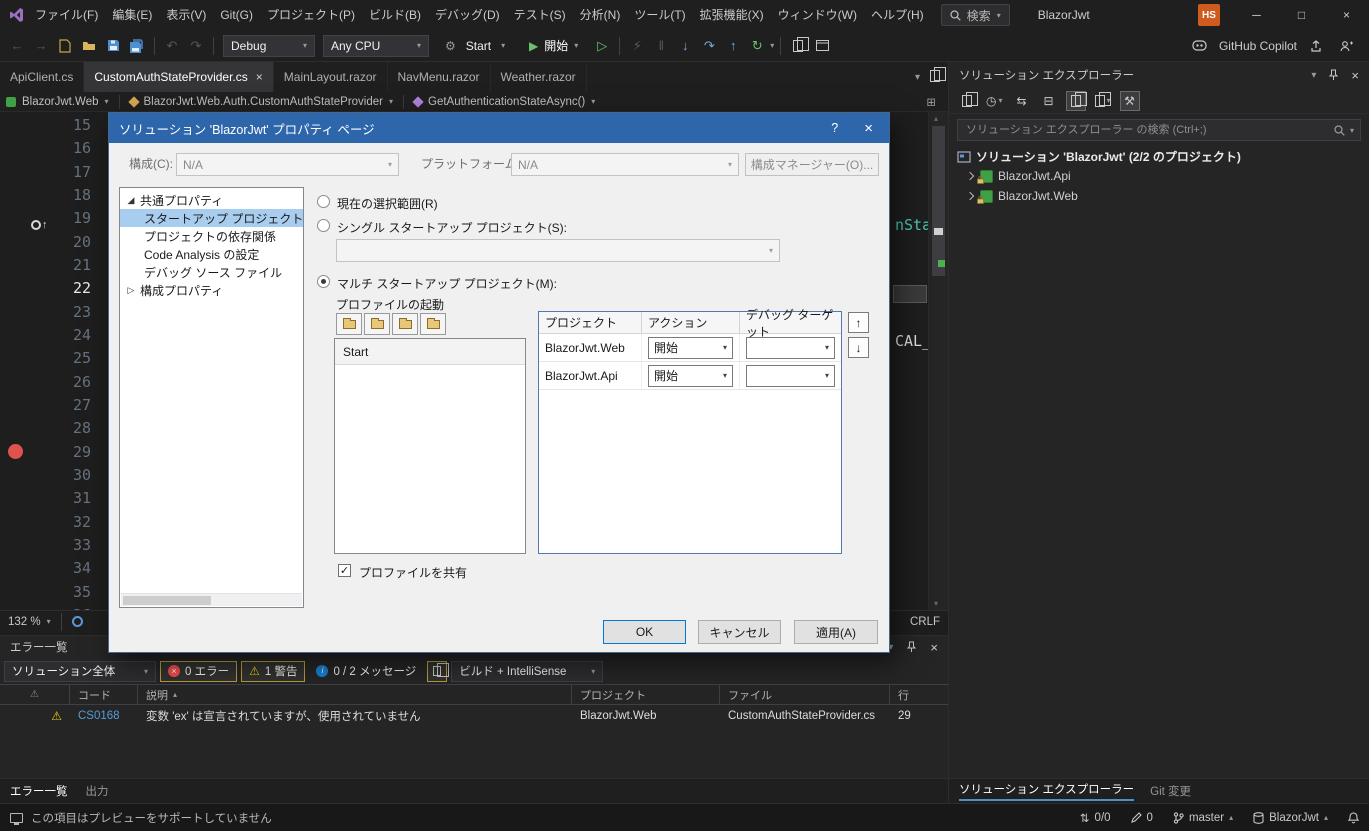 This screenshot has height=831, width=1369. Describe the element at coordinates (430, 352) in the screenshot. I see `profile-list-item: Start` at that location.